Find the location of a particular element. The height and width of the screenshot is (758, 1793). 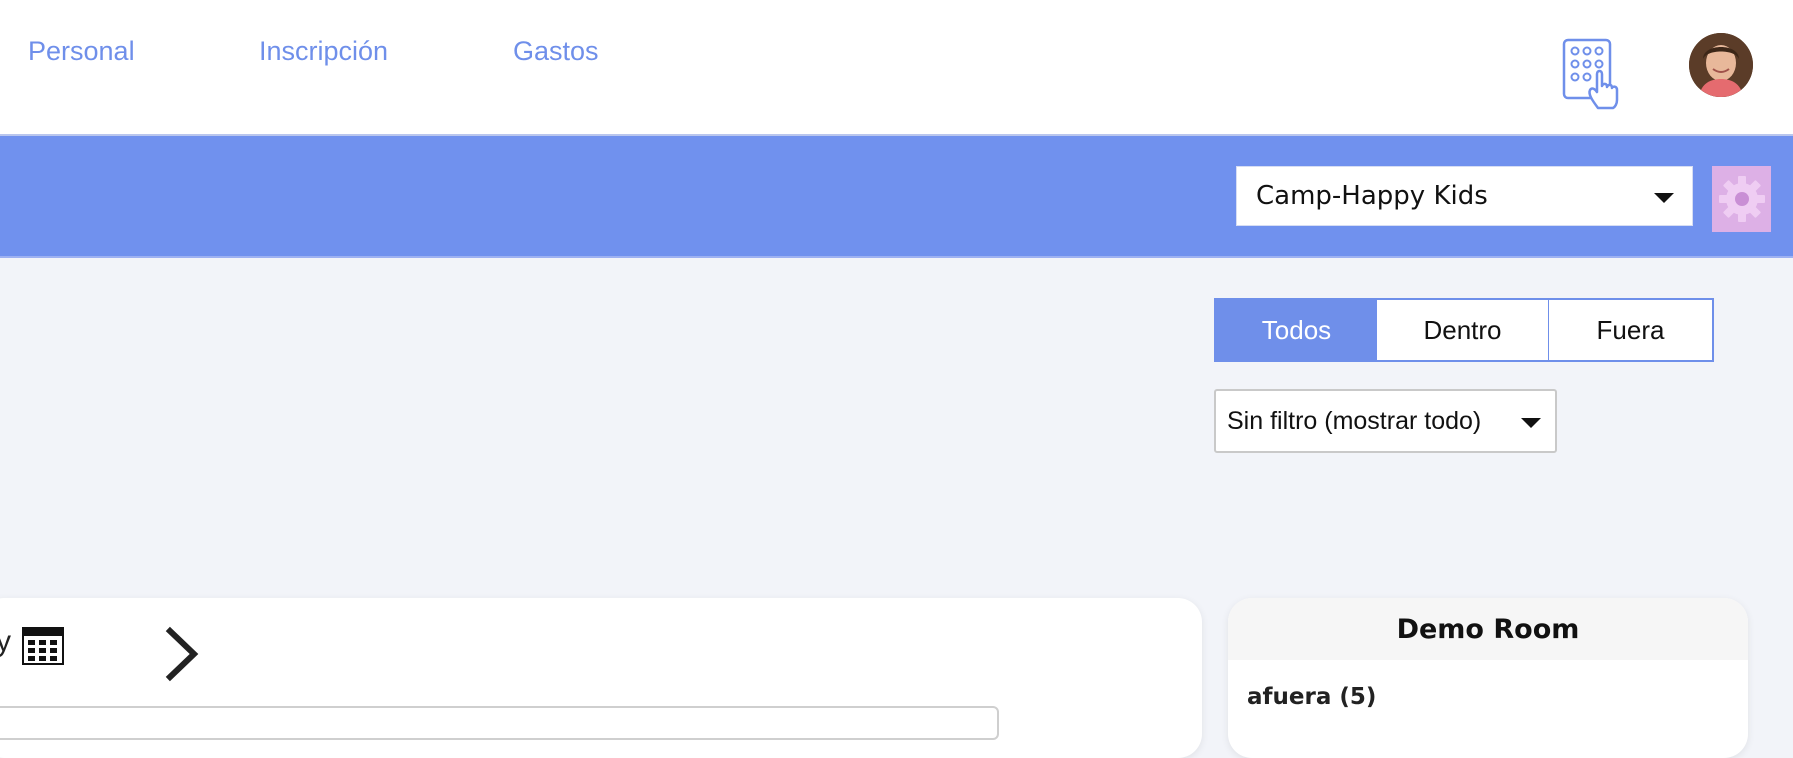

school-select: Camp-Happy Kids is located at coordinates (1464, 196).